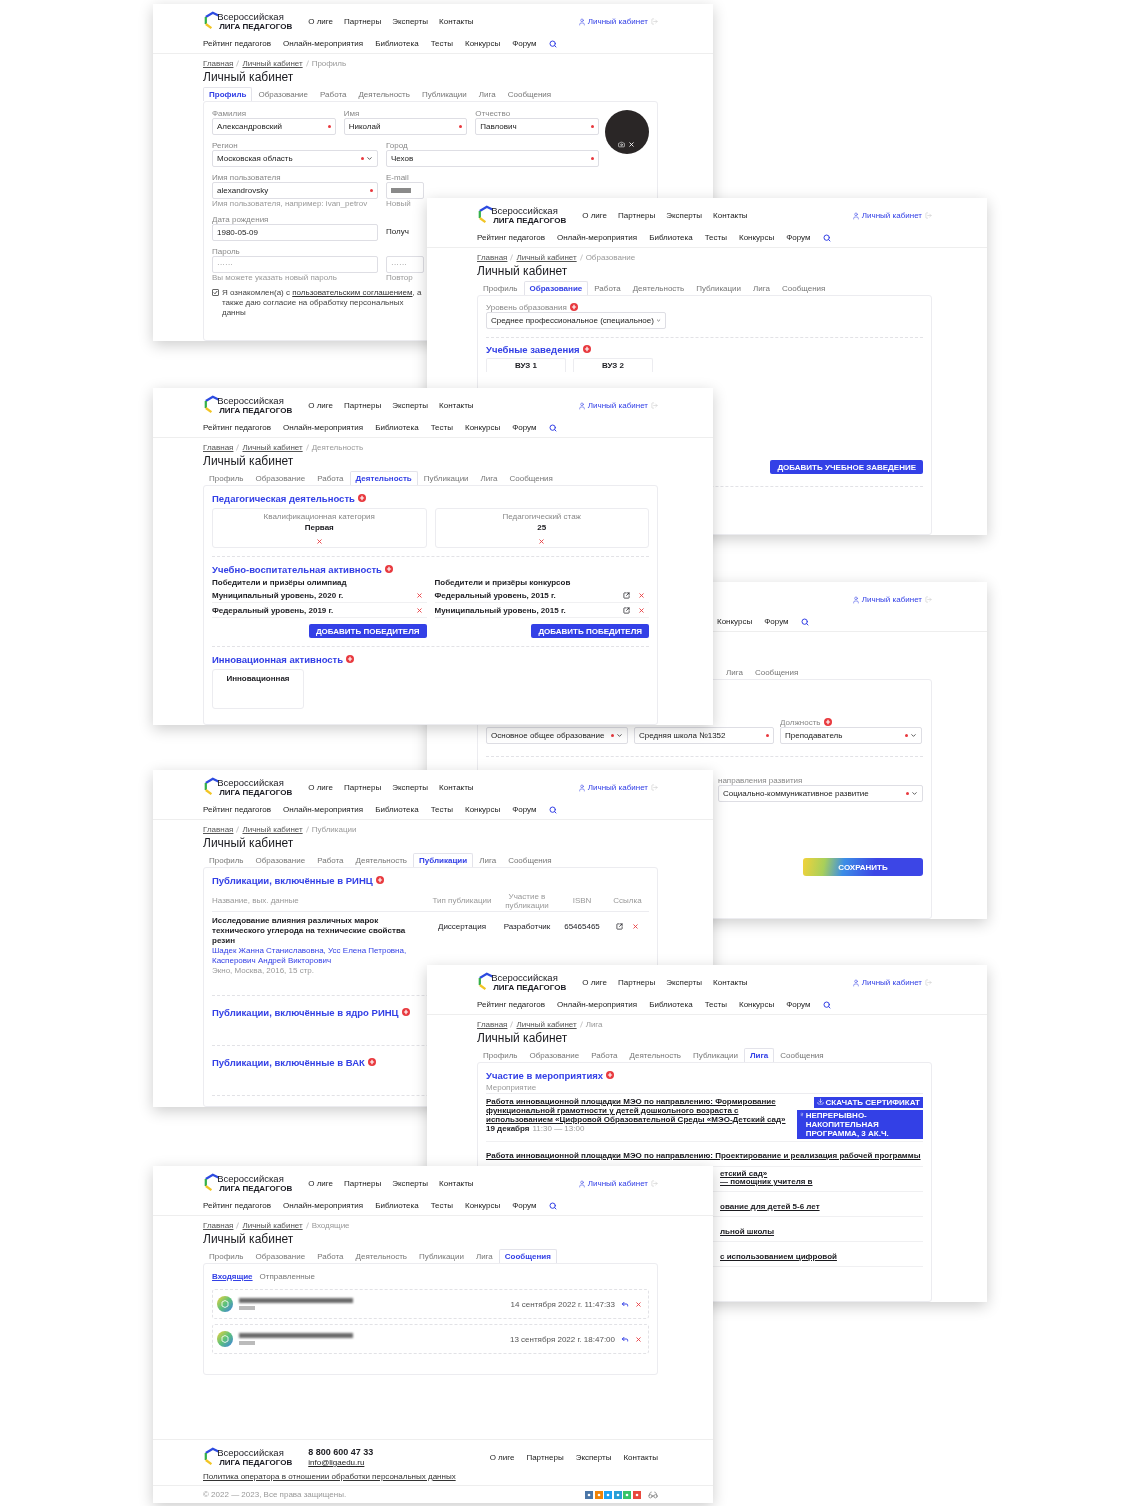 This screenshot has height=1506, width=1140. What do you see at coordinates (405, 190) in the screenshot?
I see `input-field` at bounding box center [405, 190].